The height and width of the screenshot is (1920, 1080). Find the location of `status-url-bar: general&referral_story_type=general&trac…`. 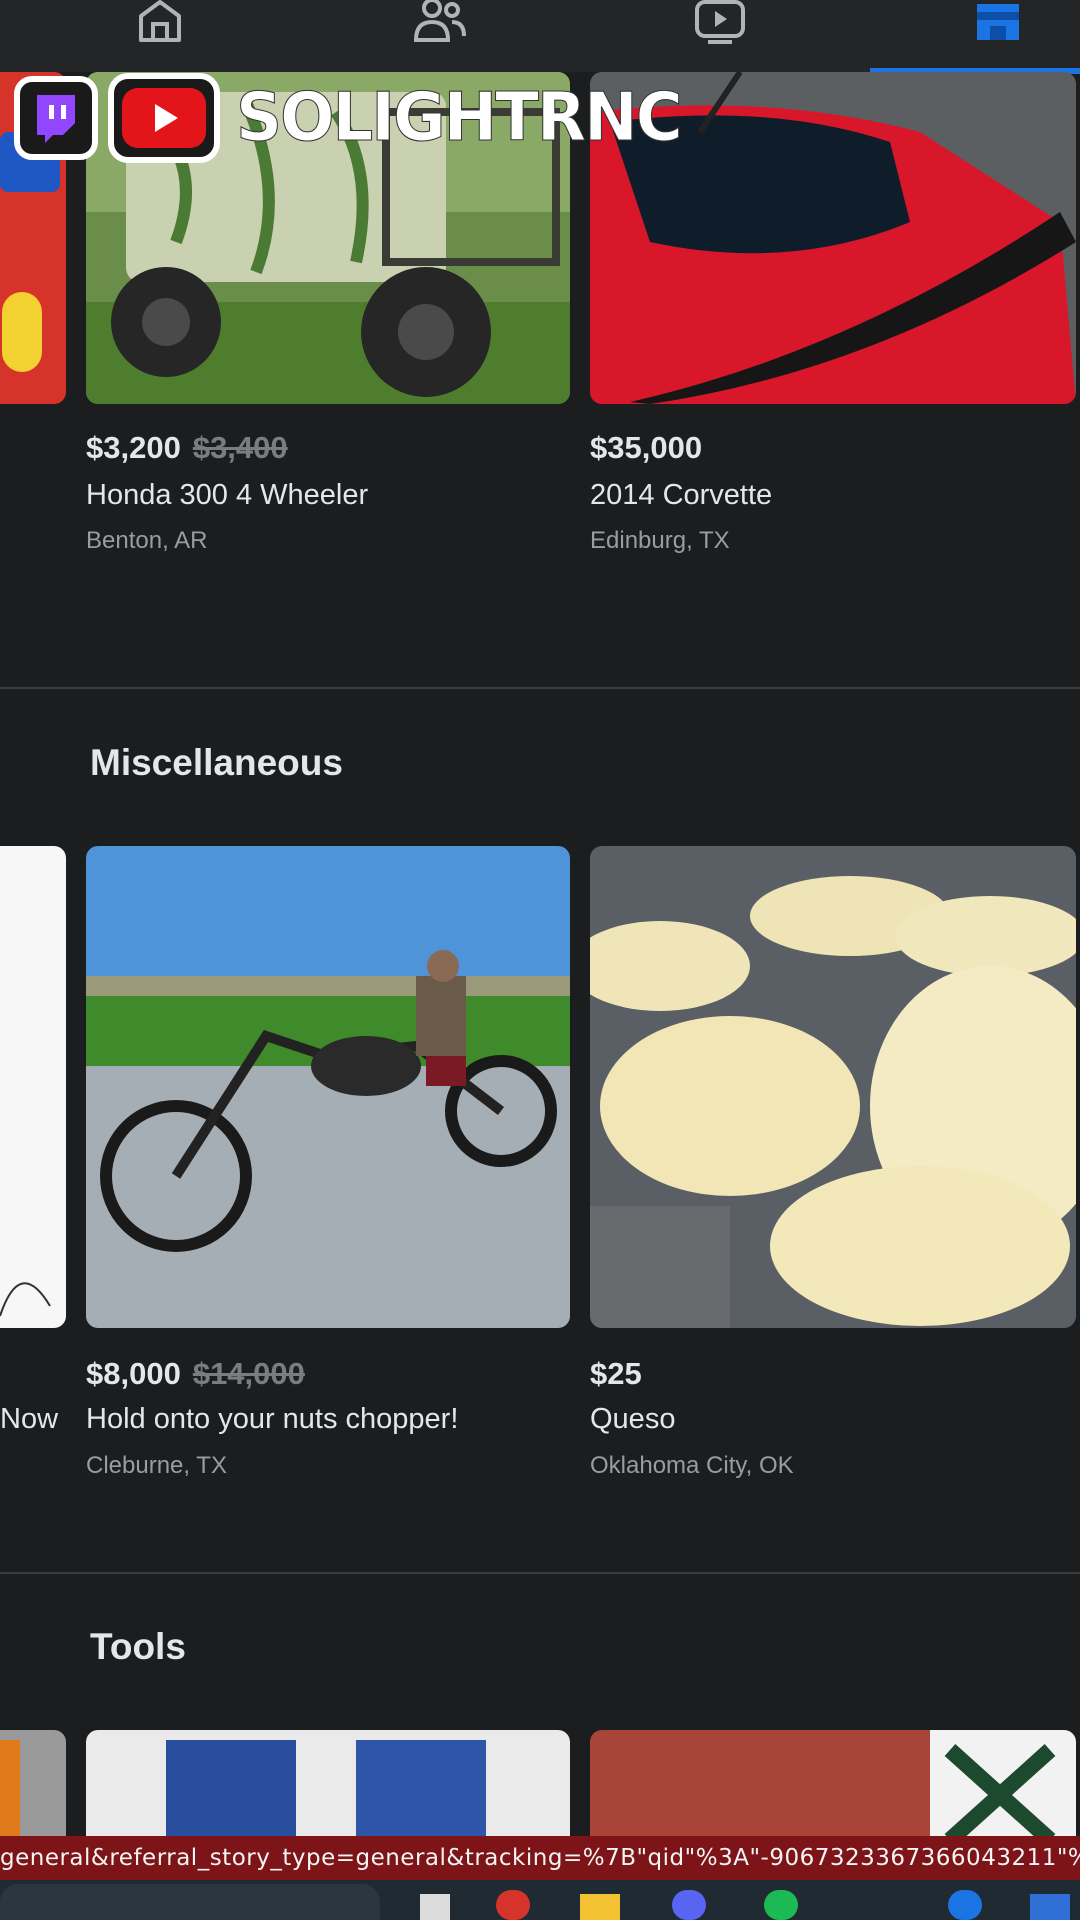

status-url-bar: general&referral_story_type=general&trac… is located at coordinates (540, 1858).